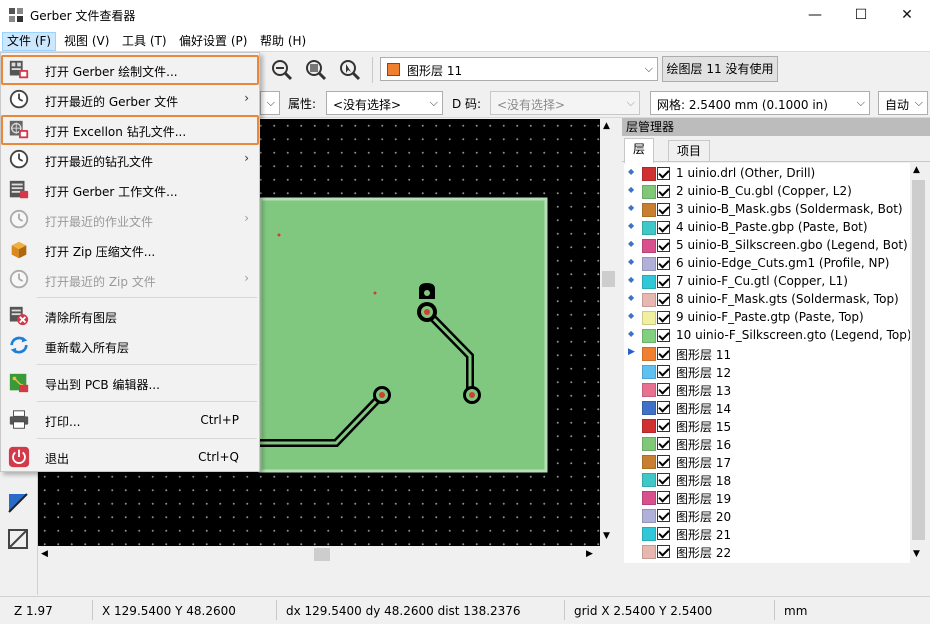 Image resolution: width=930 pixels, height=624 pixels. I want to click on layer-row: 图形层 19, so click(767, 498).